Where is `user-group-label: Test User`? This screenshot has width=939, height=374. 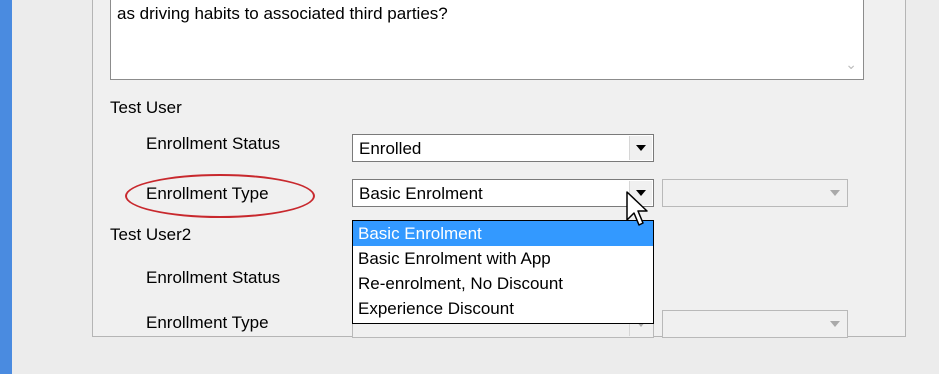
user-group-label: Test User is located at coordinates (146, 107).